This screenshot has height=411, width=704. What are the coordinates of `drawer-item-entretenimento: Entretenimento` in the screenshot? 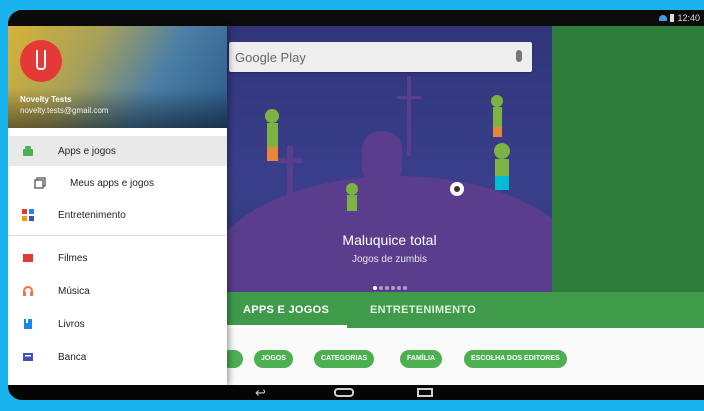 It's located at (117, 215).